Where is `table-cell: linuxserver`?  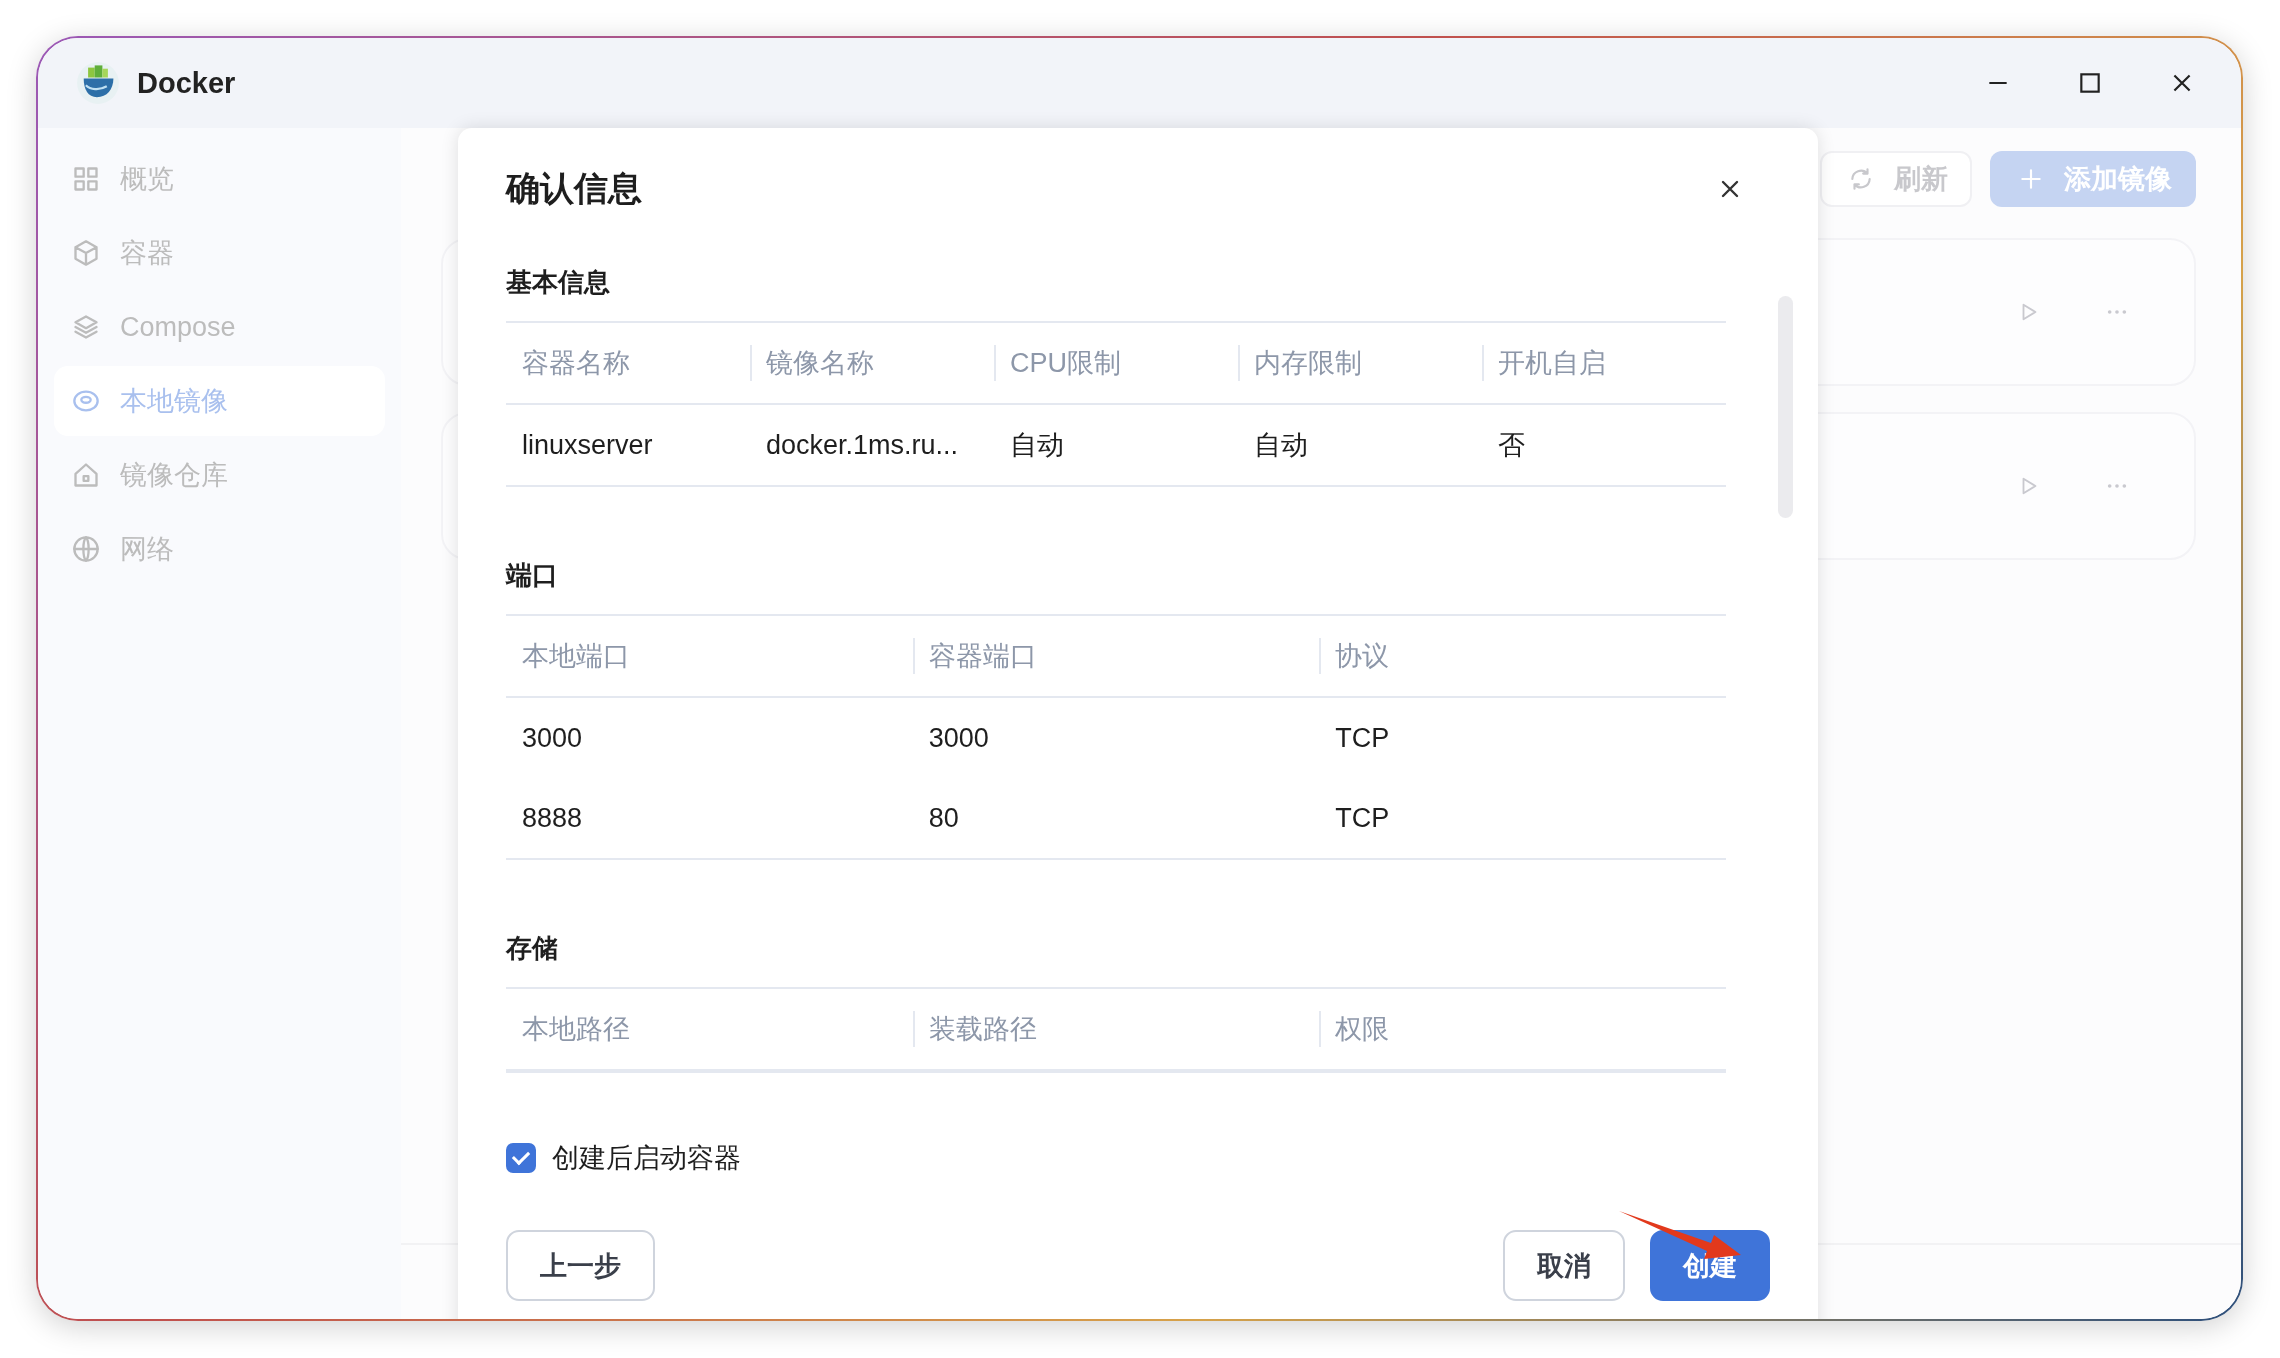
table-cell: linuxserver is located at coordinates (587, 445).